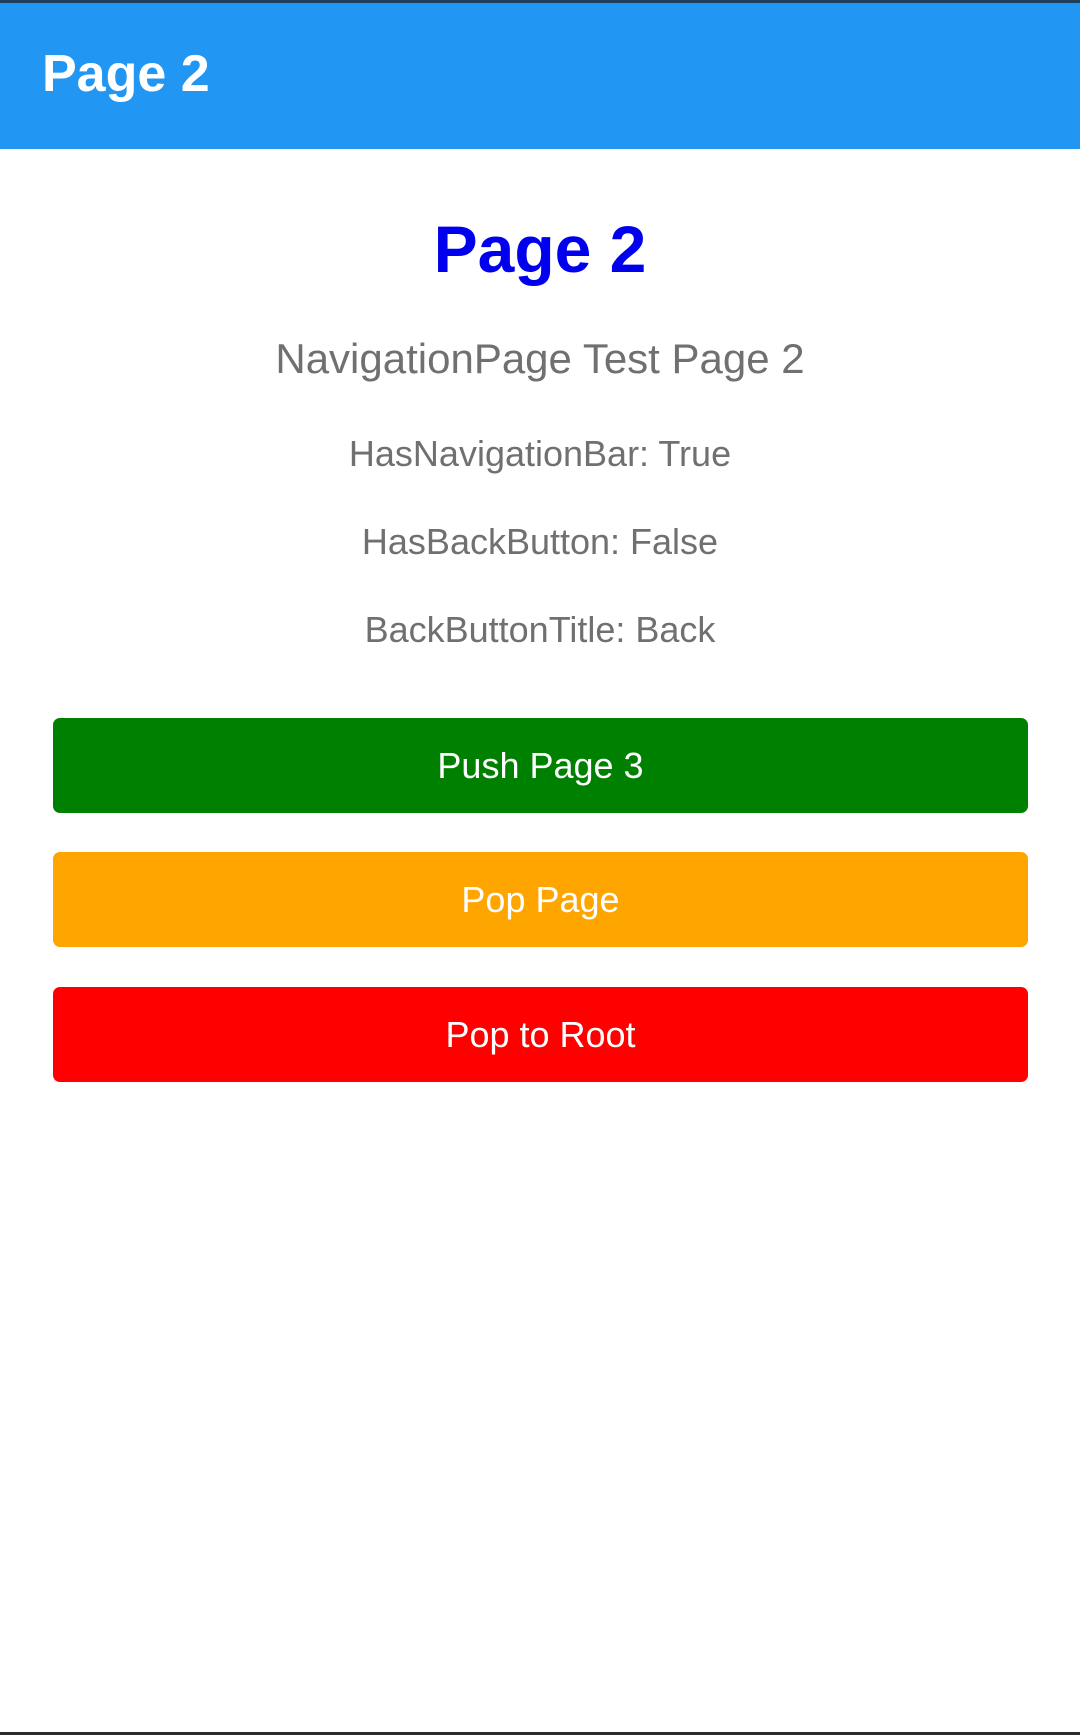  What do you see at coordinates (126, 74) in the screenshot?
I see `app-bar-title: Page 2` at bounding box center [126, 74].